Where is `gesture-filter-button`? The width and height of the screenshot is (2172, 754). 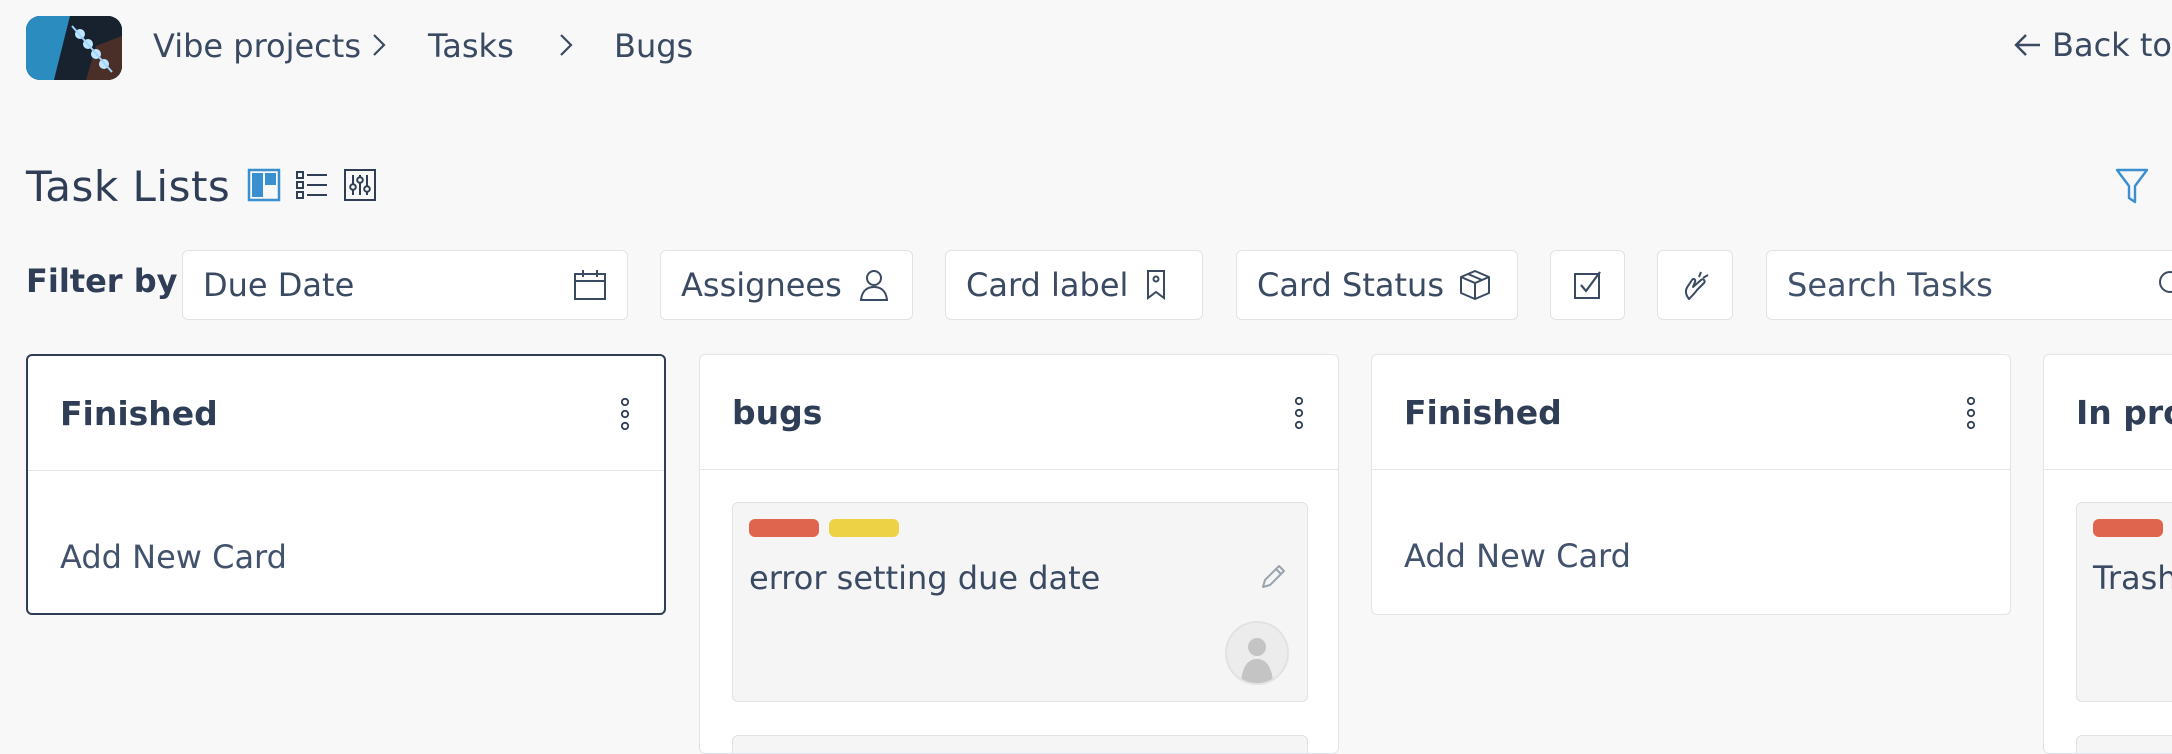 gesture-filter-button is located at coordinates (1695, 285).